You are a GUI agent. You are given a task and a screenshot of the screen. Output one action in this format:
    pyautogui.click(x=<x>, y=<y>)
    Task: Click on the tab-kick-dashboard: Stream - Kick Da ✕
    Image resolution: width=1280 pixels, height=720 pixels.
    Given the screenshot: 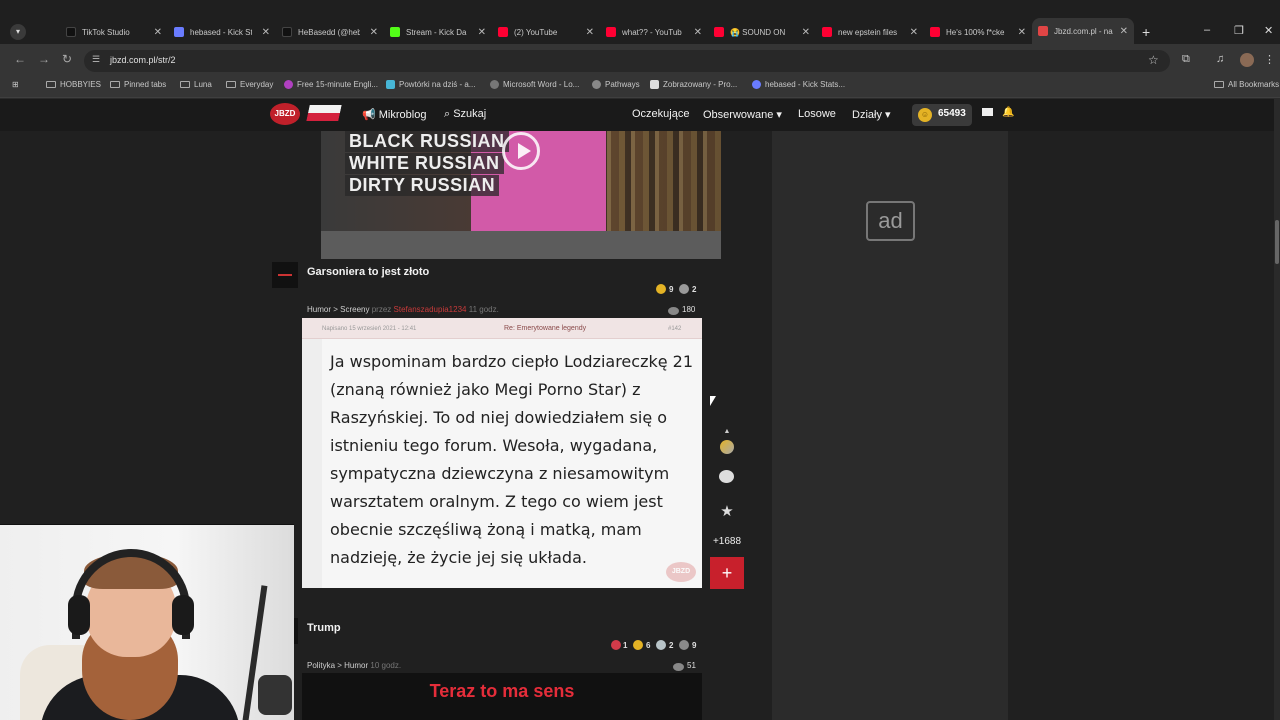 What is the action you would take?
    pyautogui.click(x=438, y=32)
    